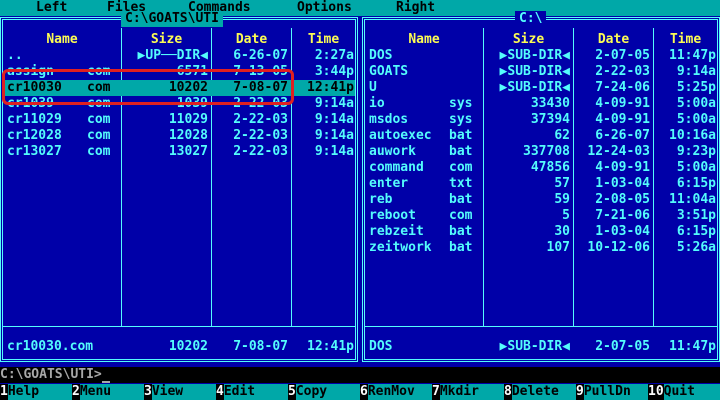  Describe the element at coordinates (255, 392) in the screenshot. I see `fkey-label: Edit` at that location.